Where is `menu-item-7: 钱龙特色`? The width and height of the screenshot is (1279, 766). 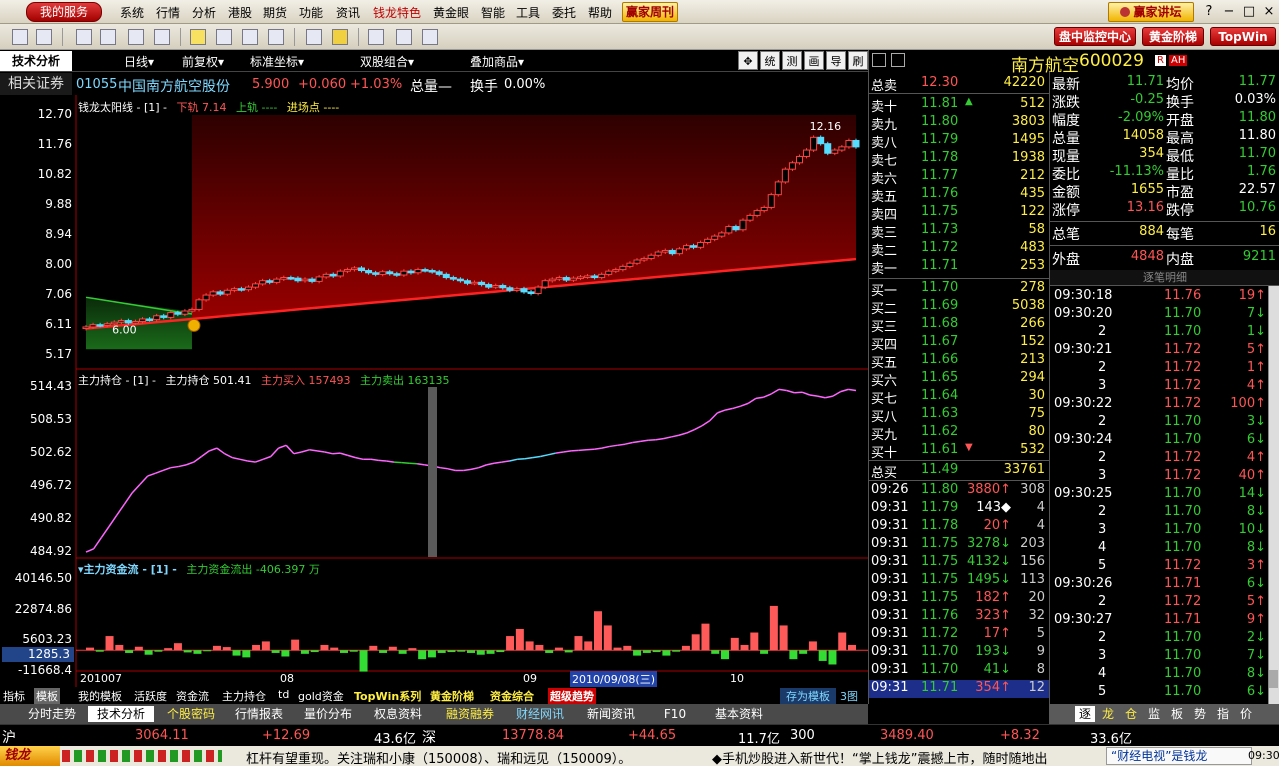 menu-item-7: 钱龙特色 is located at coordinates (397, 12).